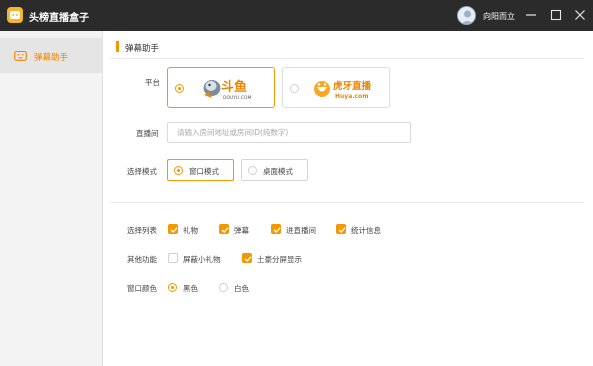 This screenshot has height=366, width=593. What do you see at coordinates (366, 230) in the screenshot?
I see `checkbox-label: 统计信息` at bounding box center [366, 230].